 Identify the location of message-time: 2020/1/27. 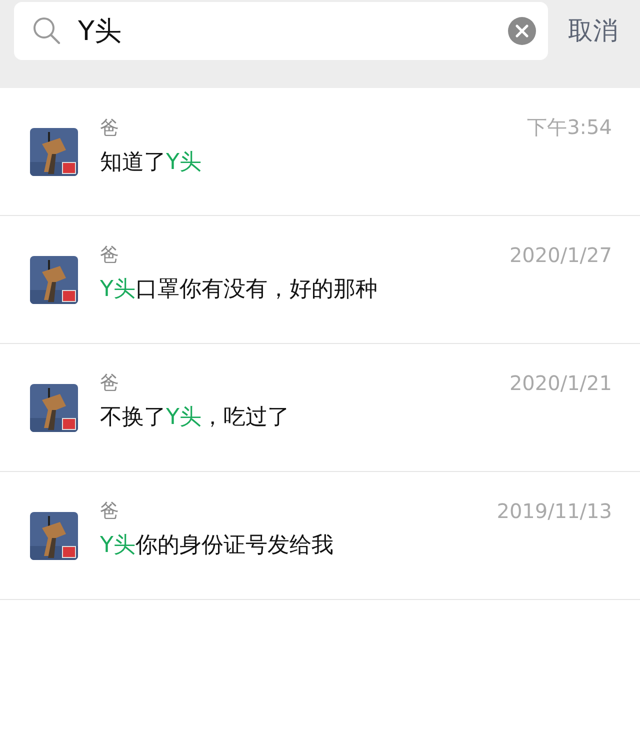
(560, 255).